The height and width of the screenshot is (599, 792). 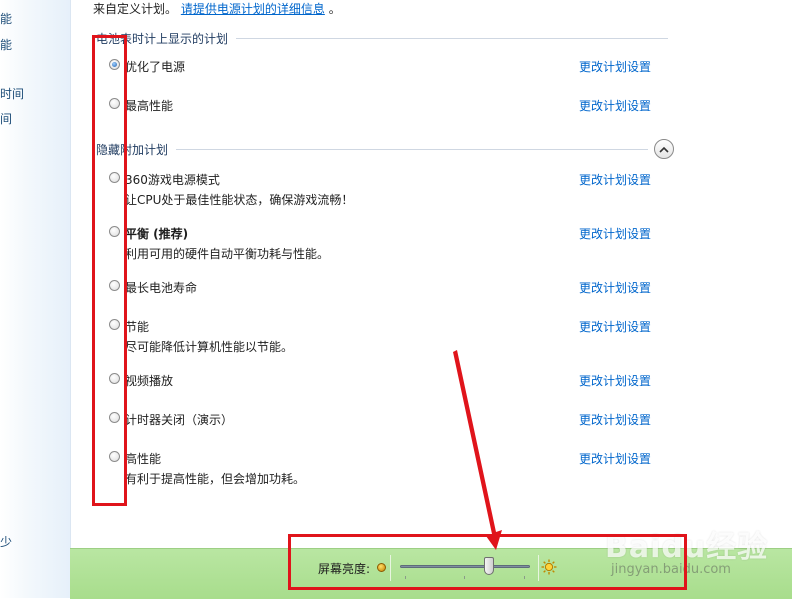 I want to click on intro-text-suffix: 。, so click(x=334, y=9).